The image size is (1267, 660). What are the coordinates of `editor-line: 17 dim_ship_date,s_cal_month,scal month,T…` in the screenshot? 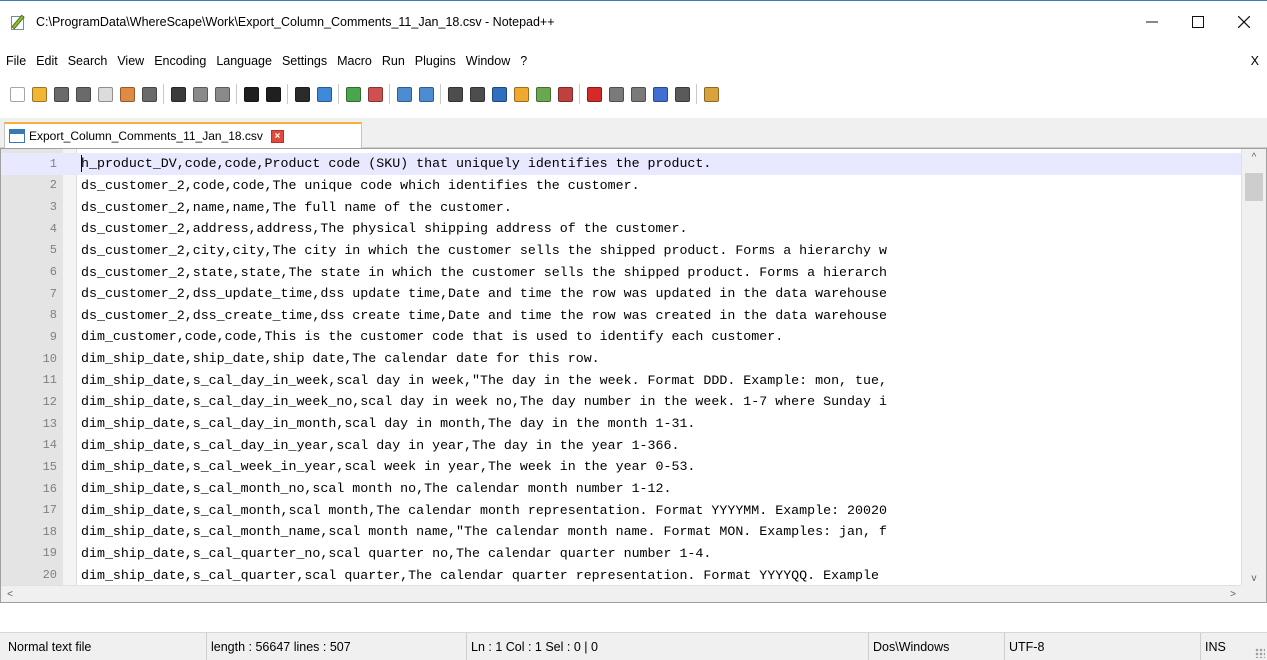 It's located at (621, 510).